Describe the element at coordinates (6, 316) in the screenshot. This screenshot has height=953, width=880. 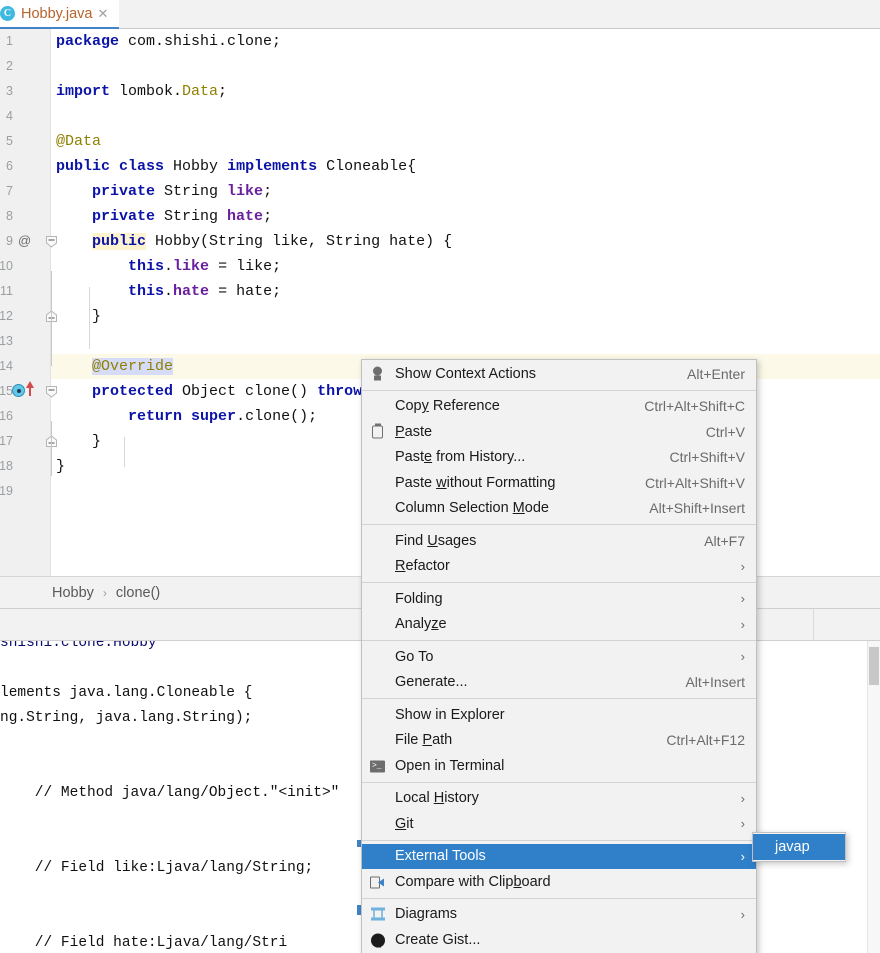
I see `line-number: 12` at that location.